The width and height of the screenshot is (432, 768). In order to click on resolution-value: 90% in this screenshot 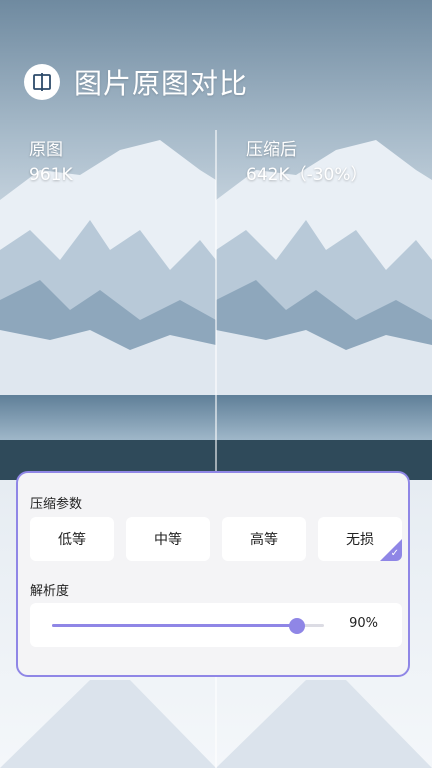, I will do `click(363, 623)`.